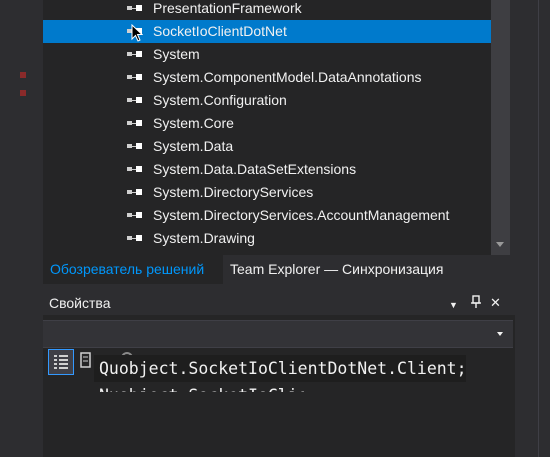  What do you see at coordinates (233, 192) in the screenshot?
I see `reference-label: System.DirectoryServices` at bounding box center [233, 192].